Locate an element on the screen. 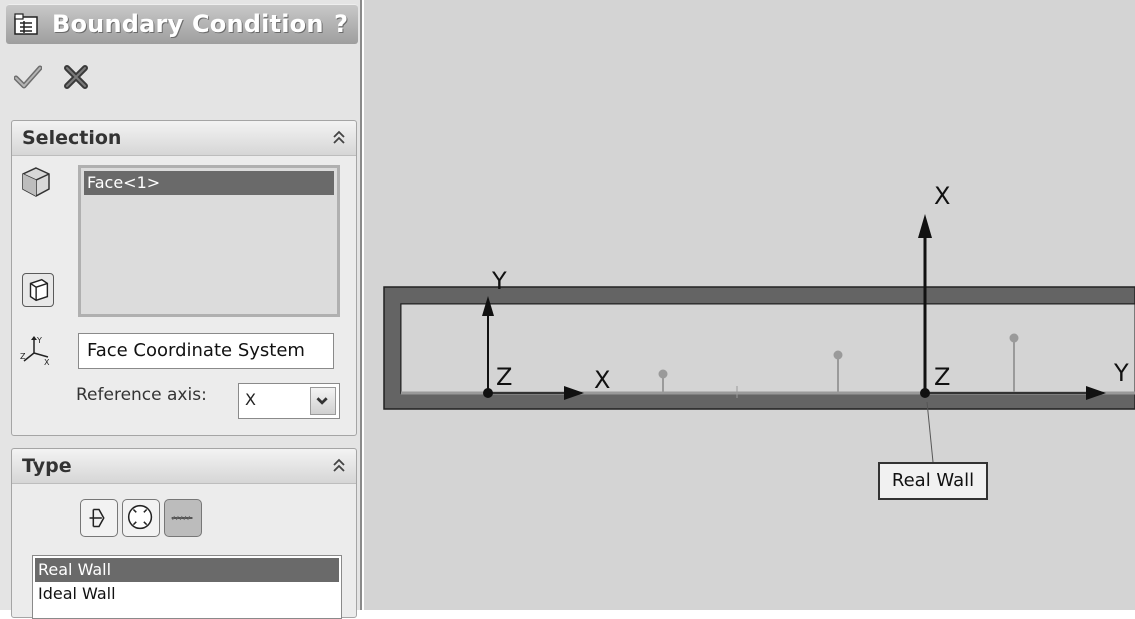  type-title: Type is located at coordinates (47, 466).